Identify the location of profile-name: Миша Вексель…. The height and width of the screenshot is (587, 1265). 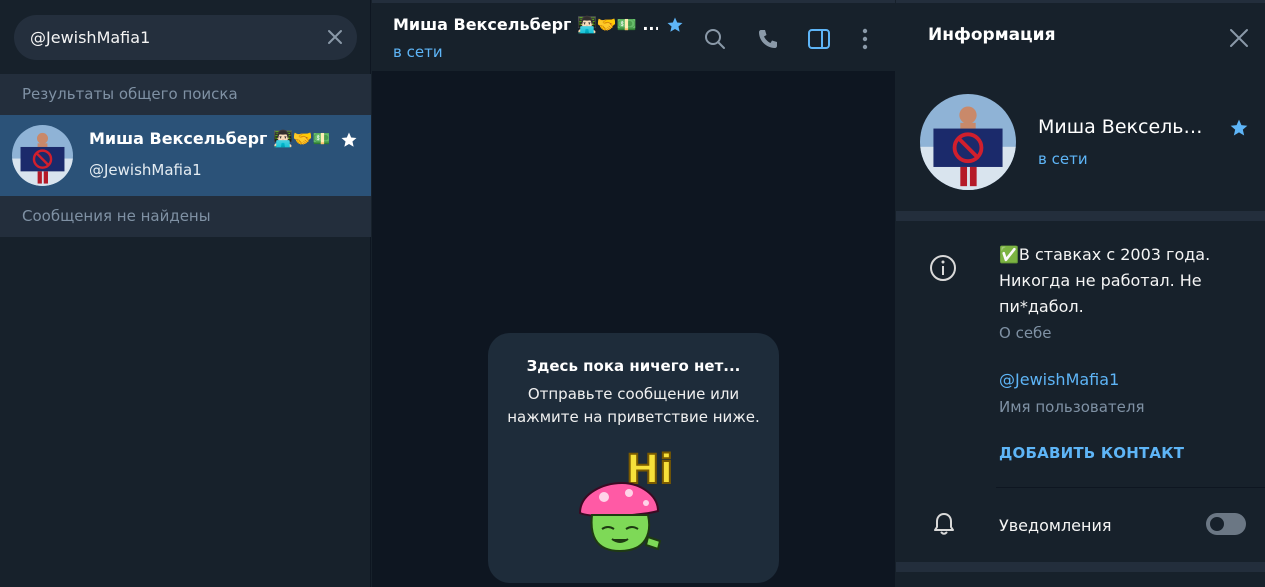
(1120, 127).